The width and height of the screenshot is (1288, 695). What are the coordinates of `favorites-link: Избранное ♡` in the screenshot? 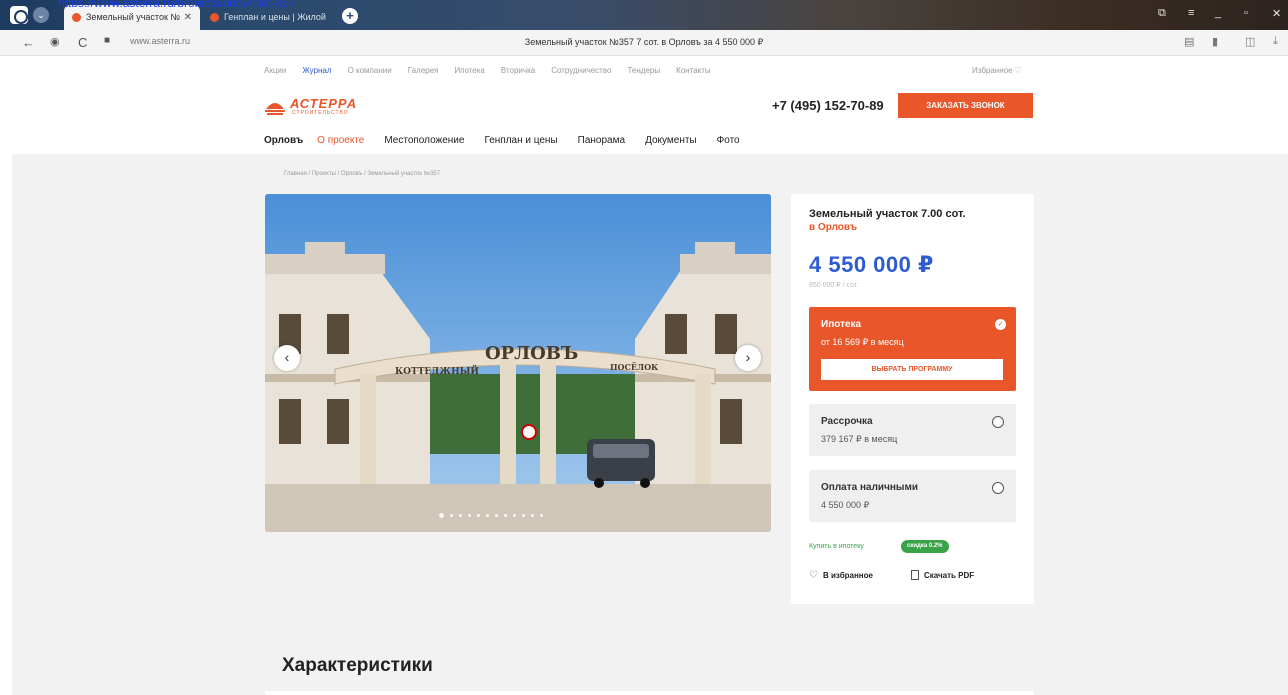 It's located at (997, 70).